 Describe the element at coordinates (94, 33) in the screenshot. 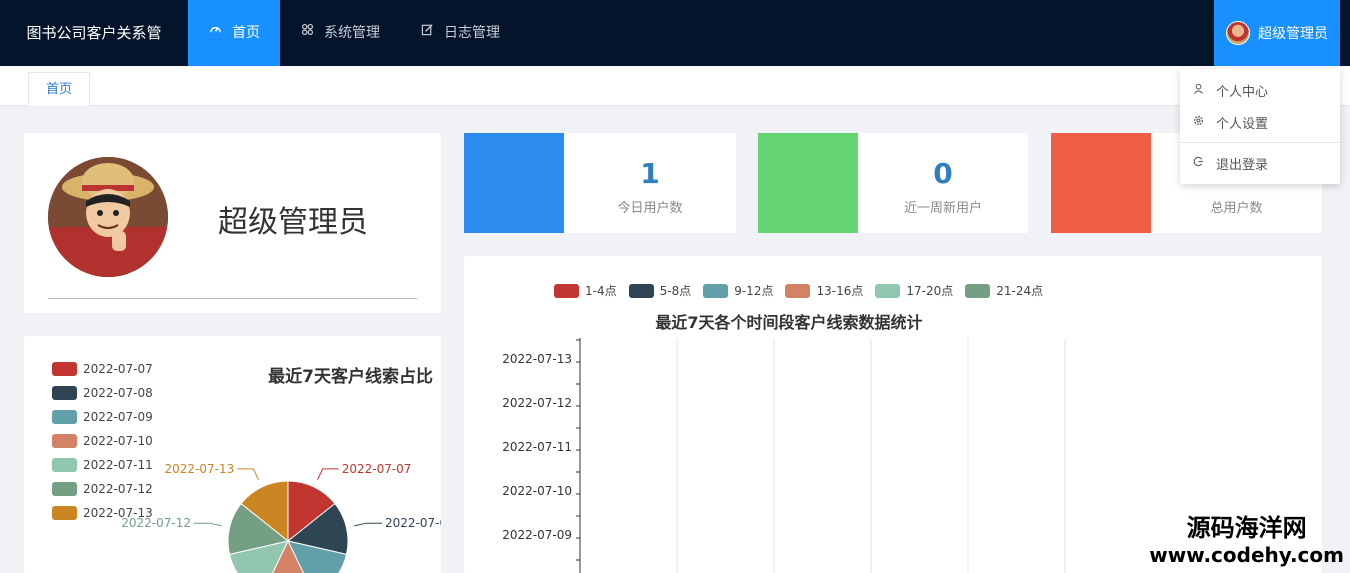

I see `app-title: 图书公司客户关系管` at that location.